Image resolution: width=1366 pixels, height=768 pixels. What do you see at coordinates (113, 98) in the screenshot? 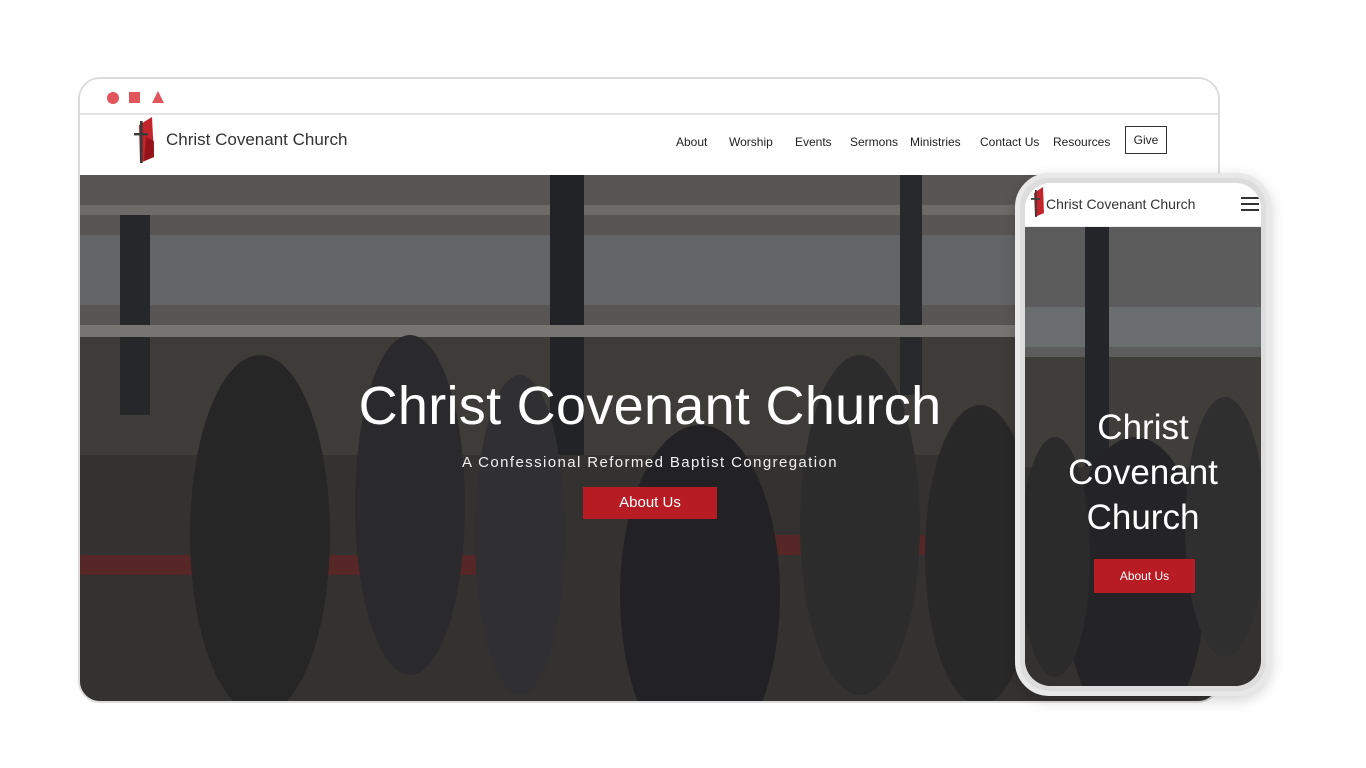
I see `circle-icon` at bounding box center [113, 98].